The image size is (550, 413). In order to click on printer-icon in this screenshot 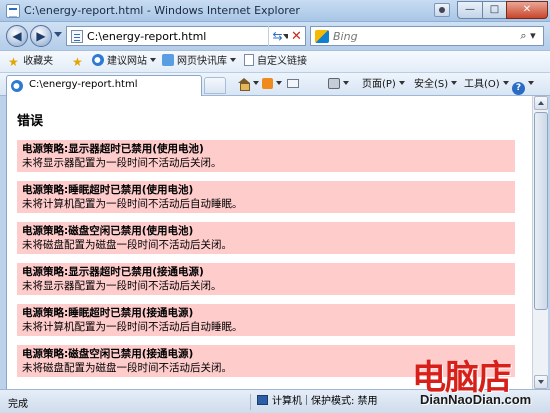, I will do `click(334, 83)`.